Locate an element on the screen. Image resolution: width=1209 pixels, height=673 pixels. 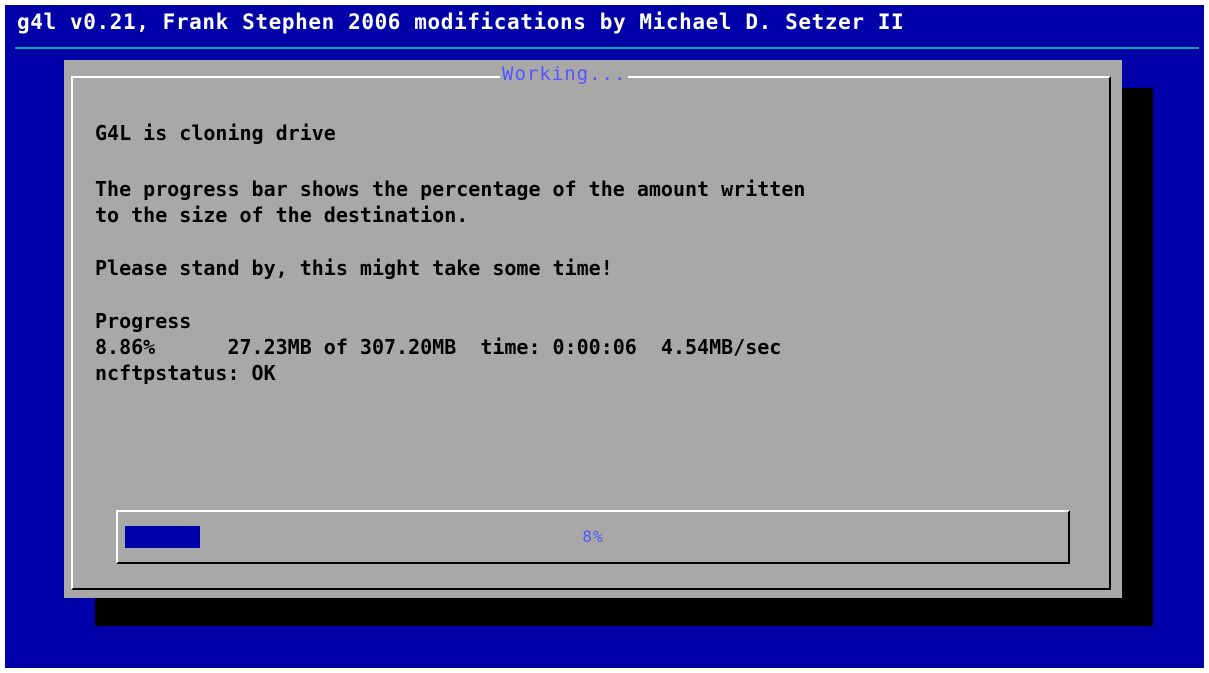
status-heading: G4L is cloning drive is located at coordinates (215, 133).